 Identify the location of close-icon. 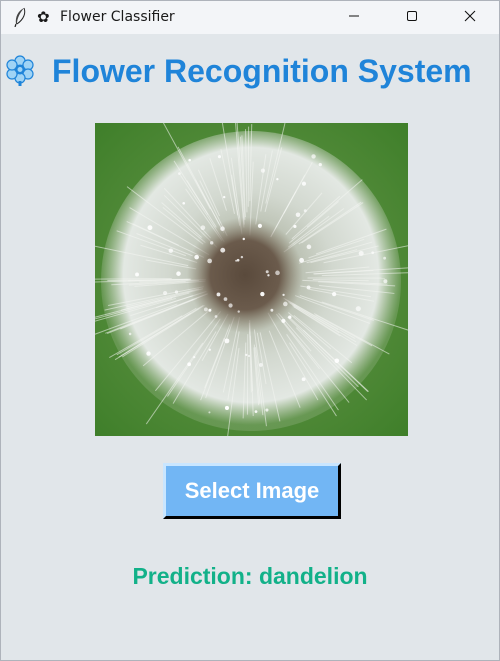
(470, 18).